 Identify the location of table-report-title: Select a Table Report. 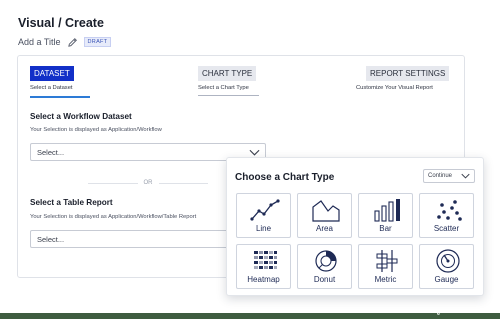
(71, 202).